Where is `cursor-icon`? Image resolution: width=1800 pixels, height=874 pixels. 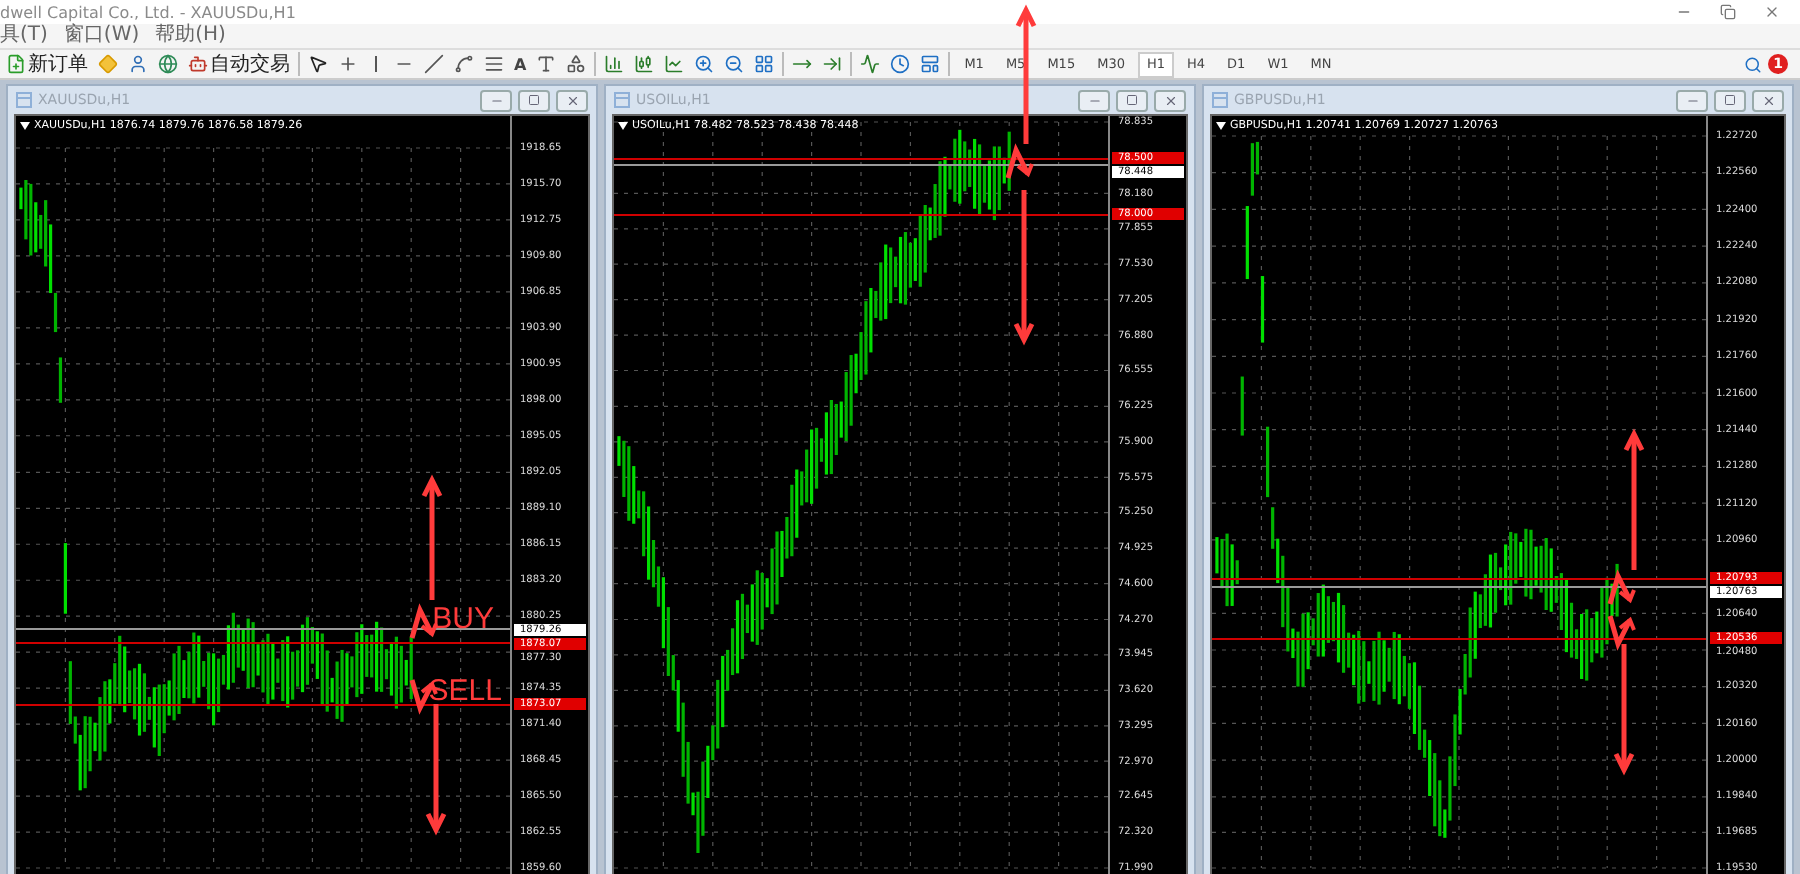
cursor-icon is located at coordinates (318, 64).